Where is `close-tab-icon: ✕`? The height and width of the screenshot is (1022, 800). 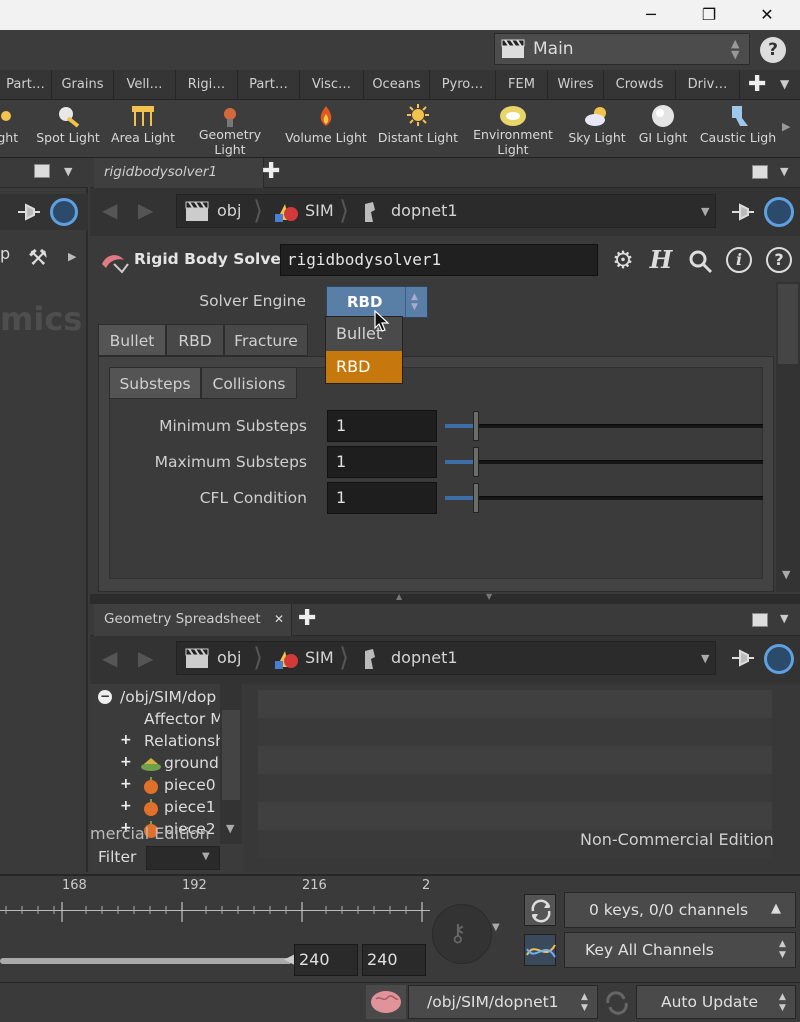 close-tab-icon: ✕ is located at coordinates (279, 619).